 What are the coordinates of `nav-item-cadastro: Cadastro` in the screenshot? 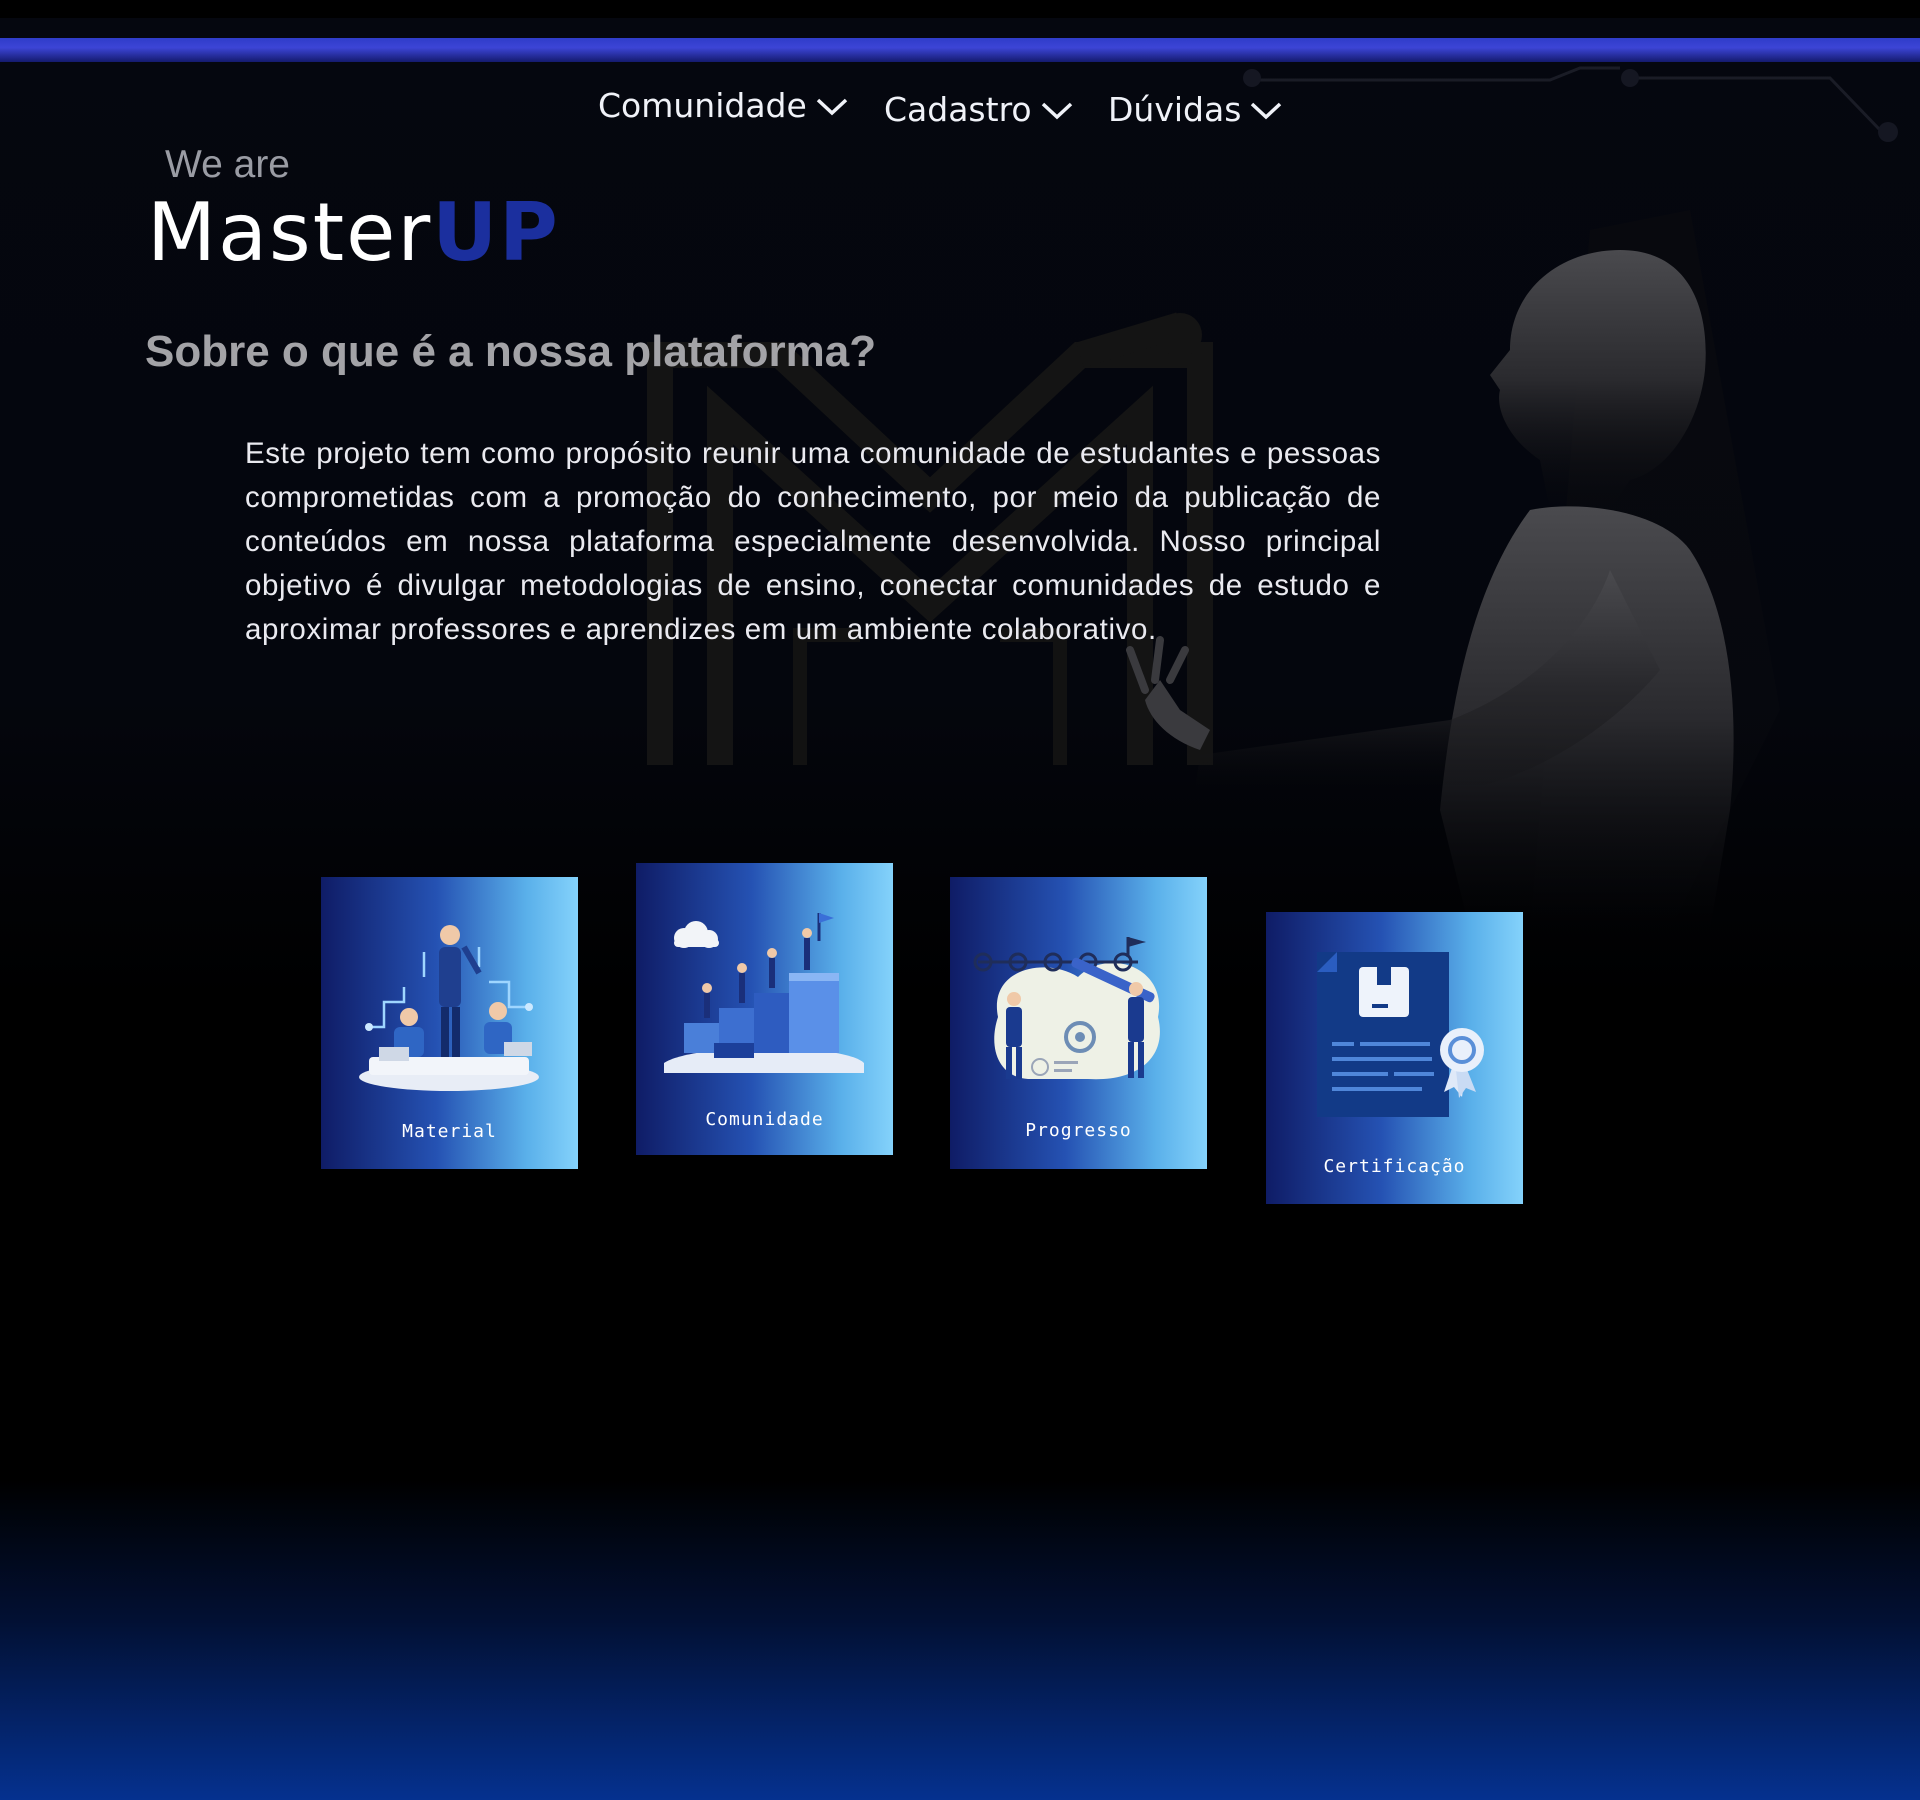 It's located at (979, 109).